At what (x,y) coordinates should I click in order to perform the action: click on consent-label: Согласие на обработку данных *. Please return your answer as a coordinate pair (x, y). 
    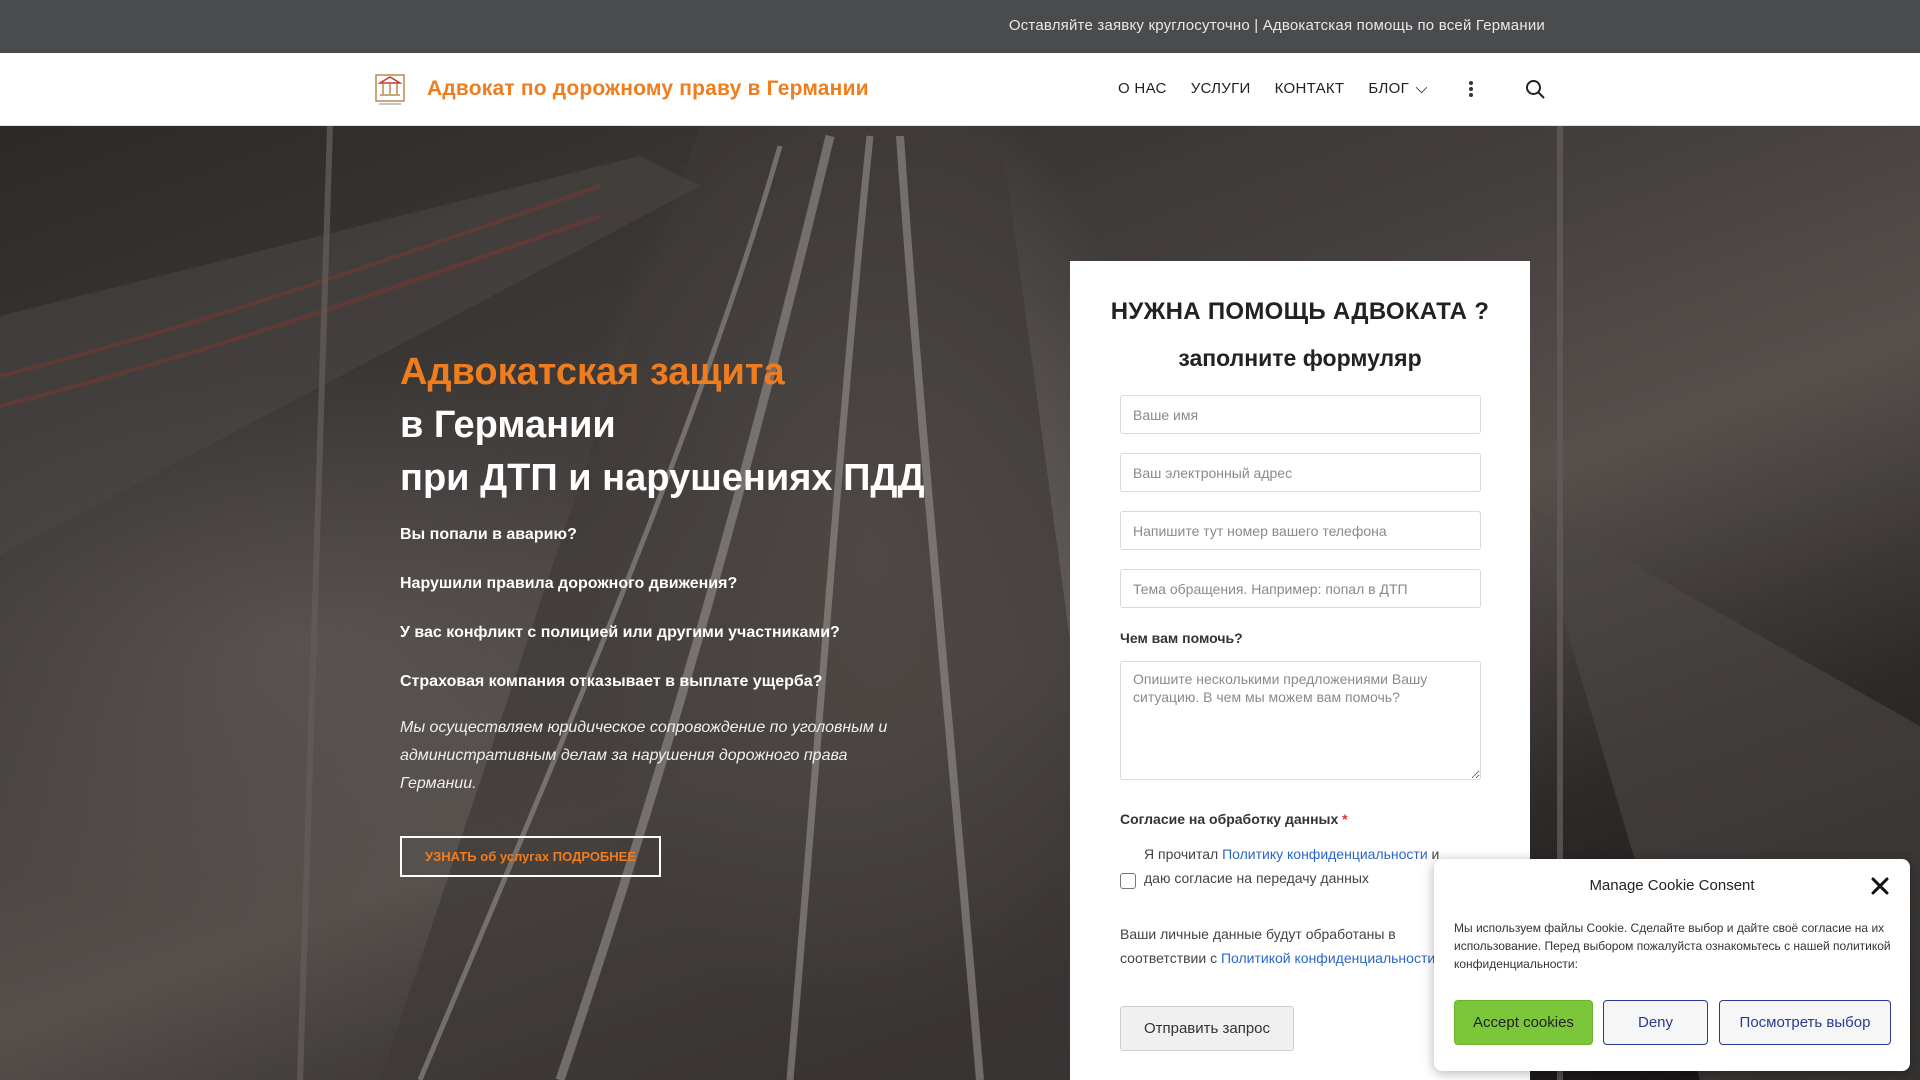
    Looking at the image, I should click on (1234, 819).